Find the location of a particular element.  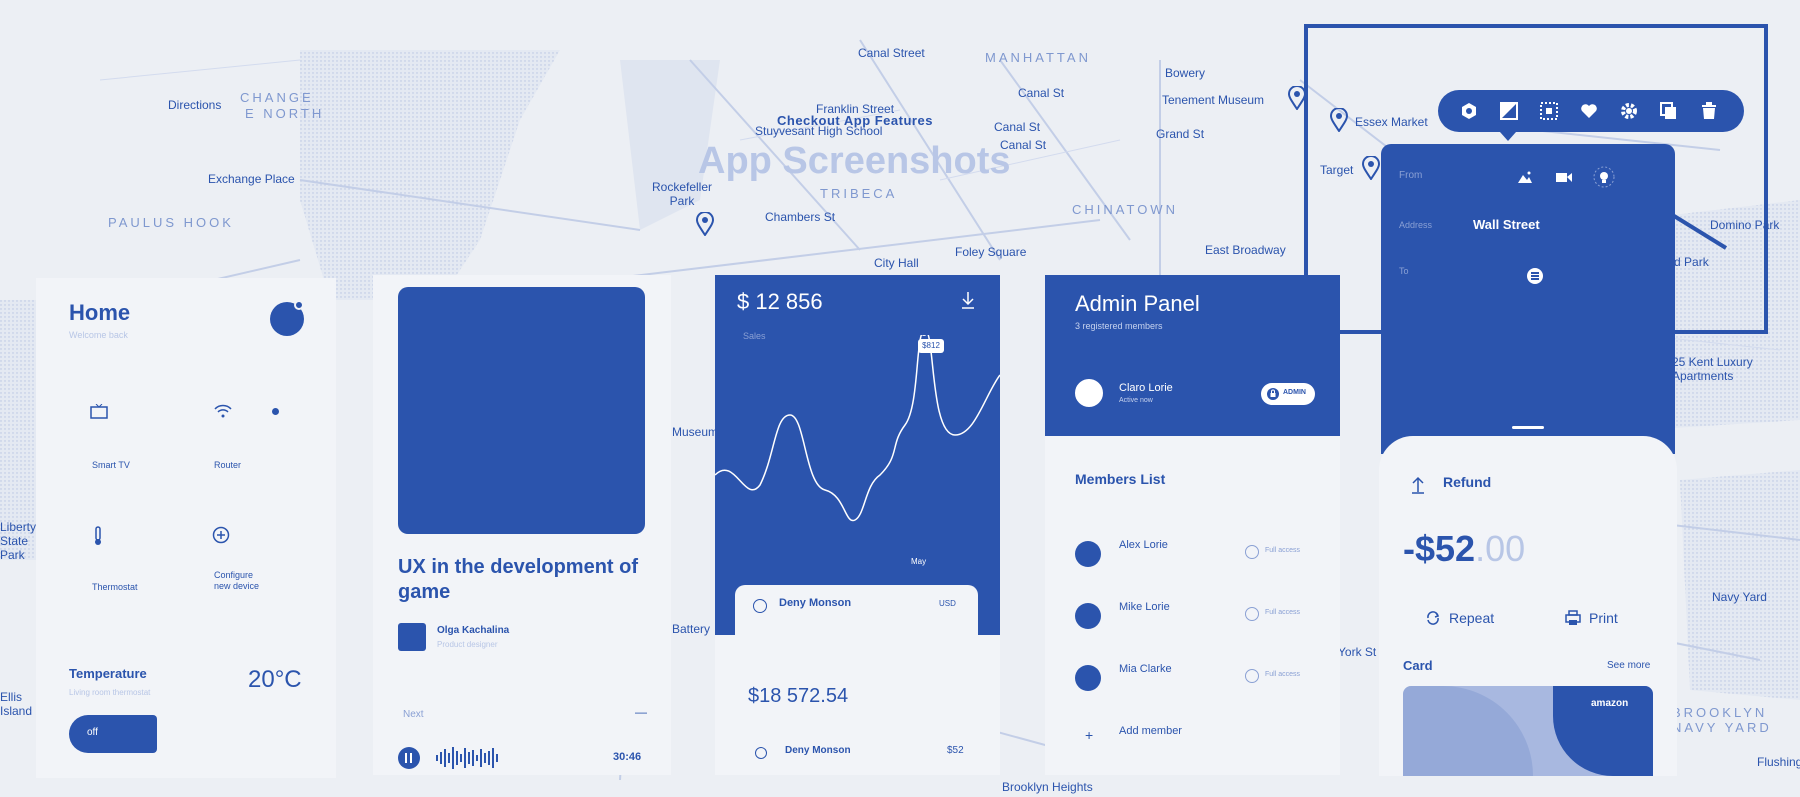

wifi-icon is located at coordinates (223, 411).